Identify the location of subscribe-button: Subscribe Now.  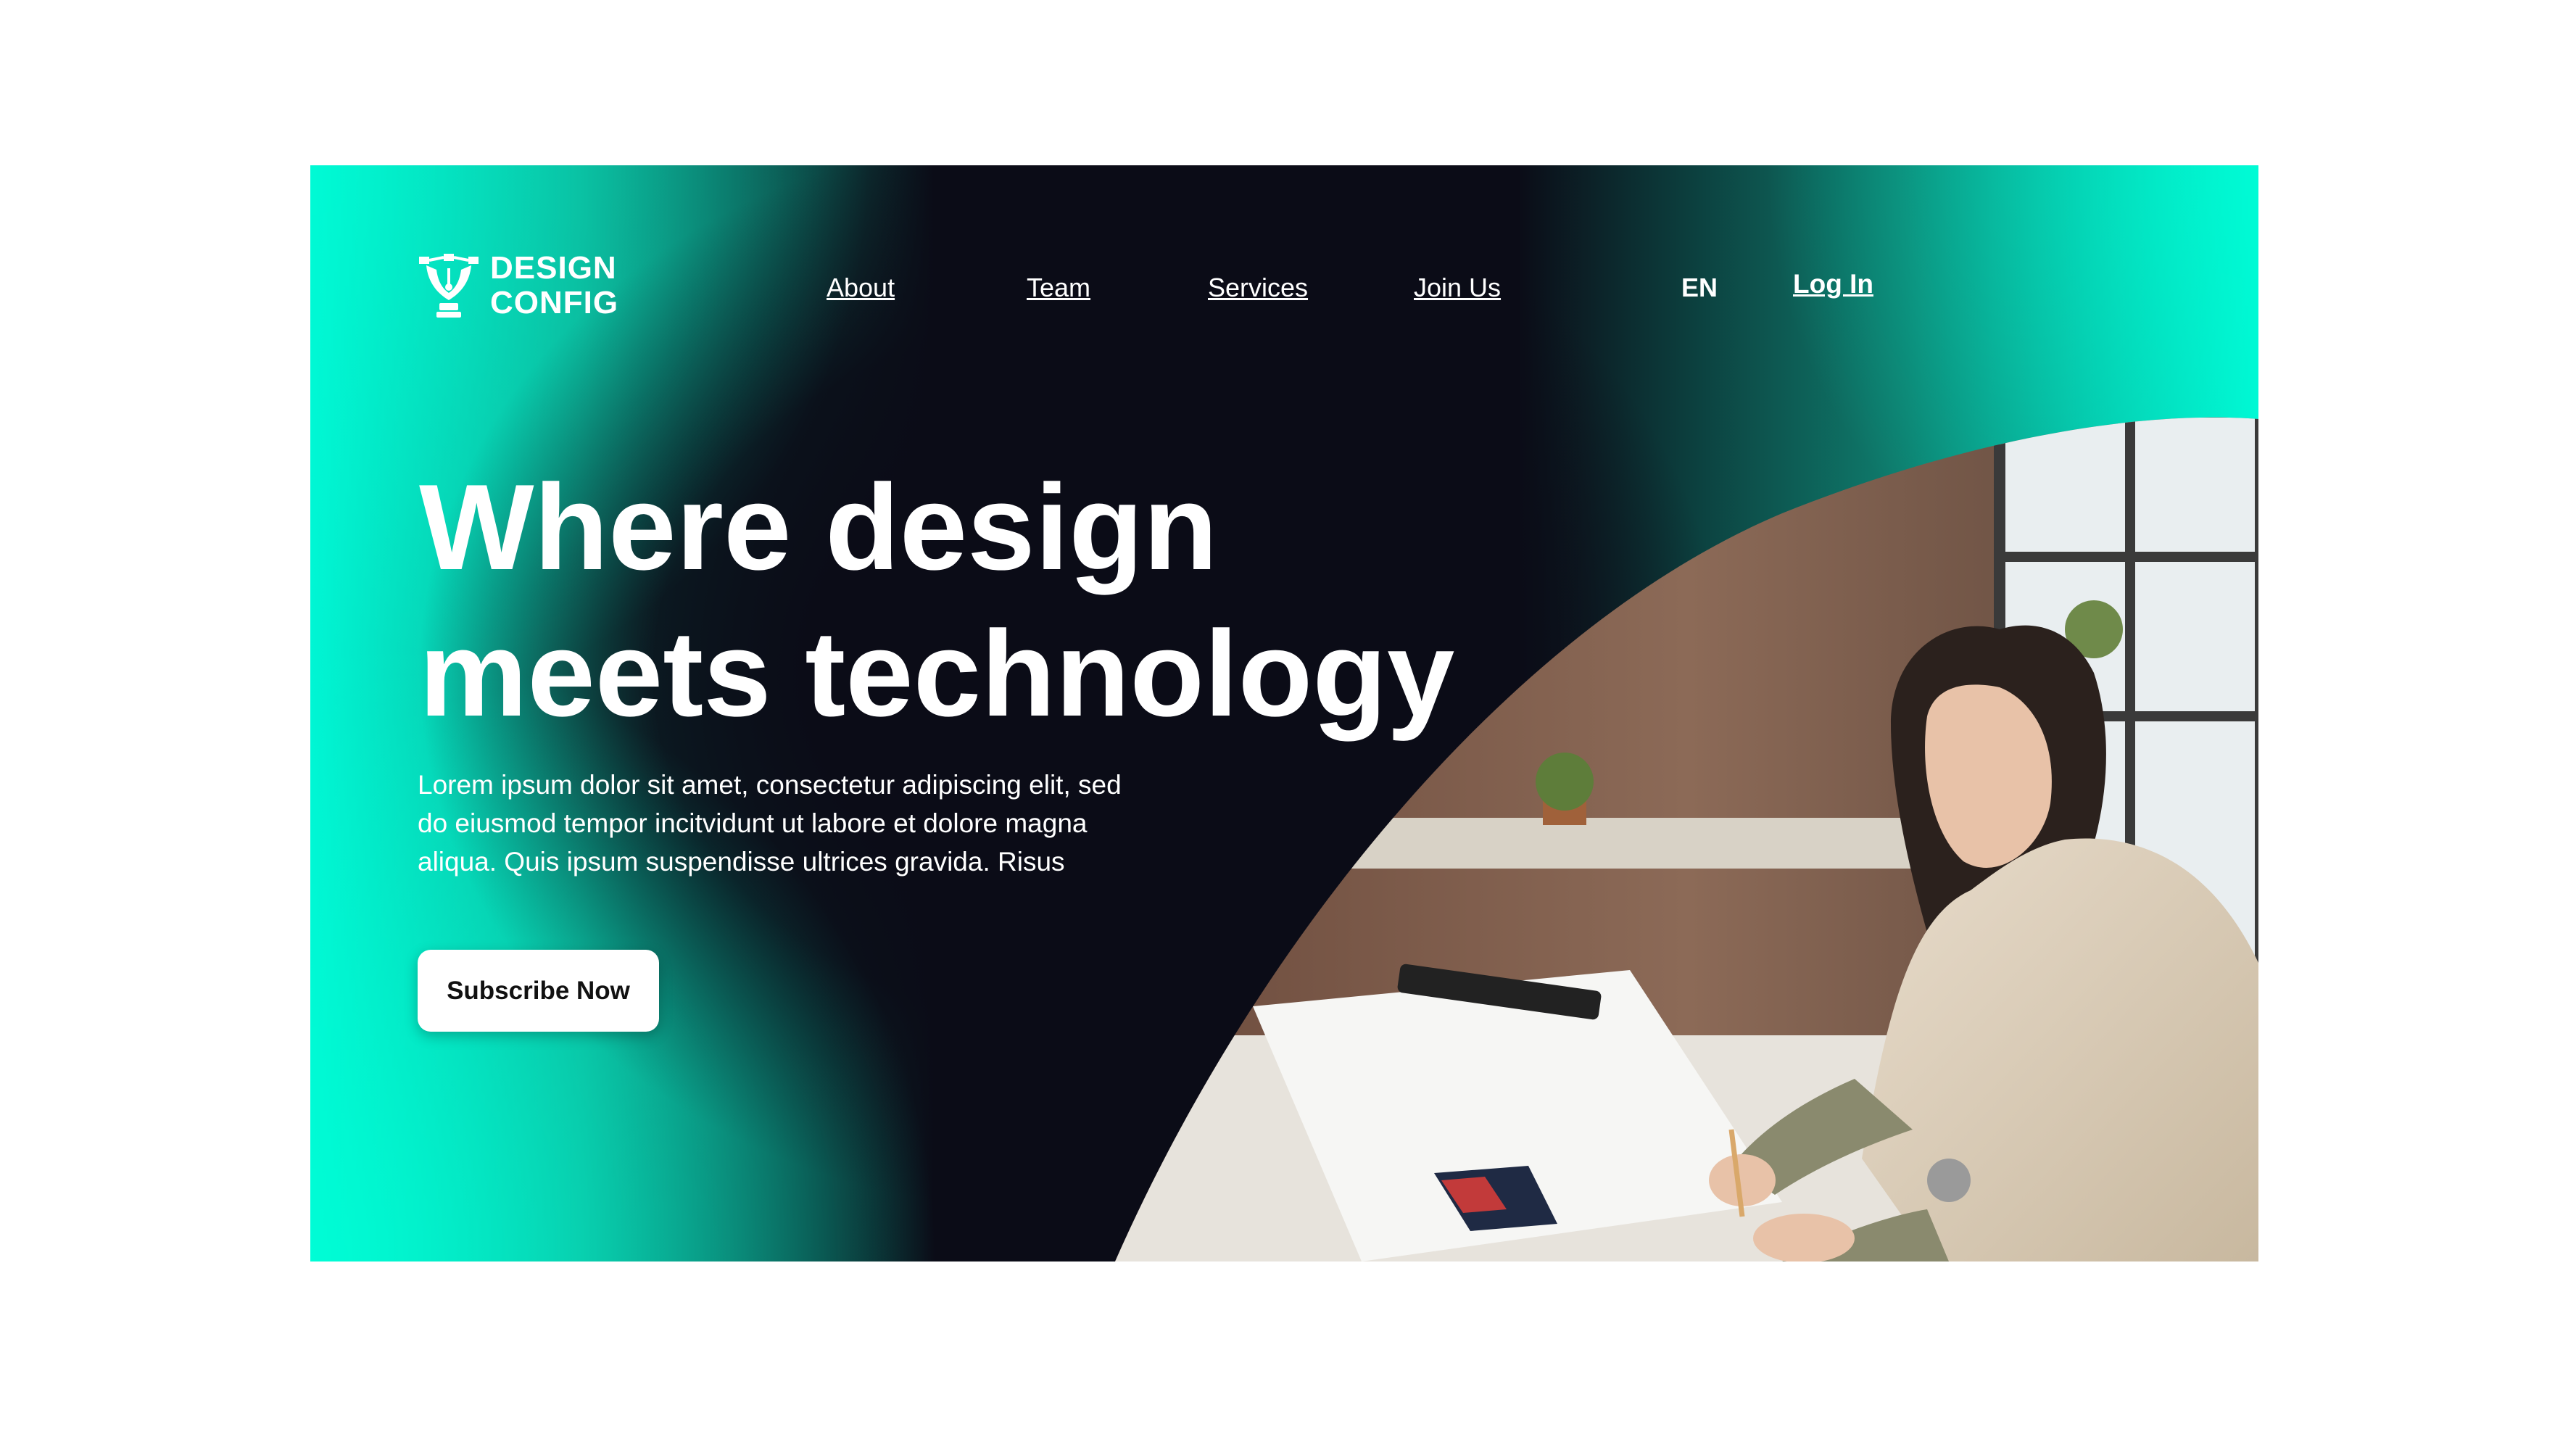
(538, 991).